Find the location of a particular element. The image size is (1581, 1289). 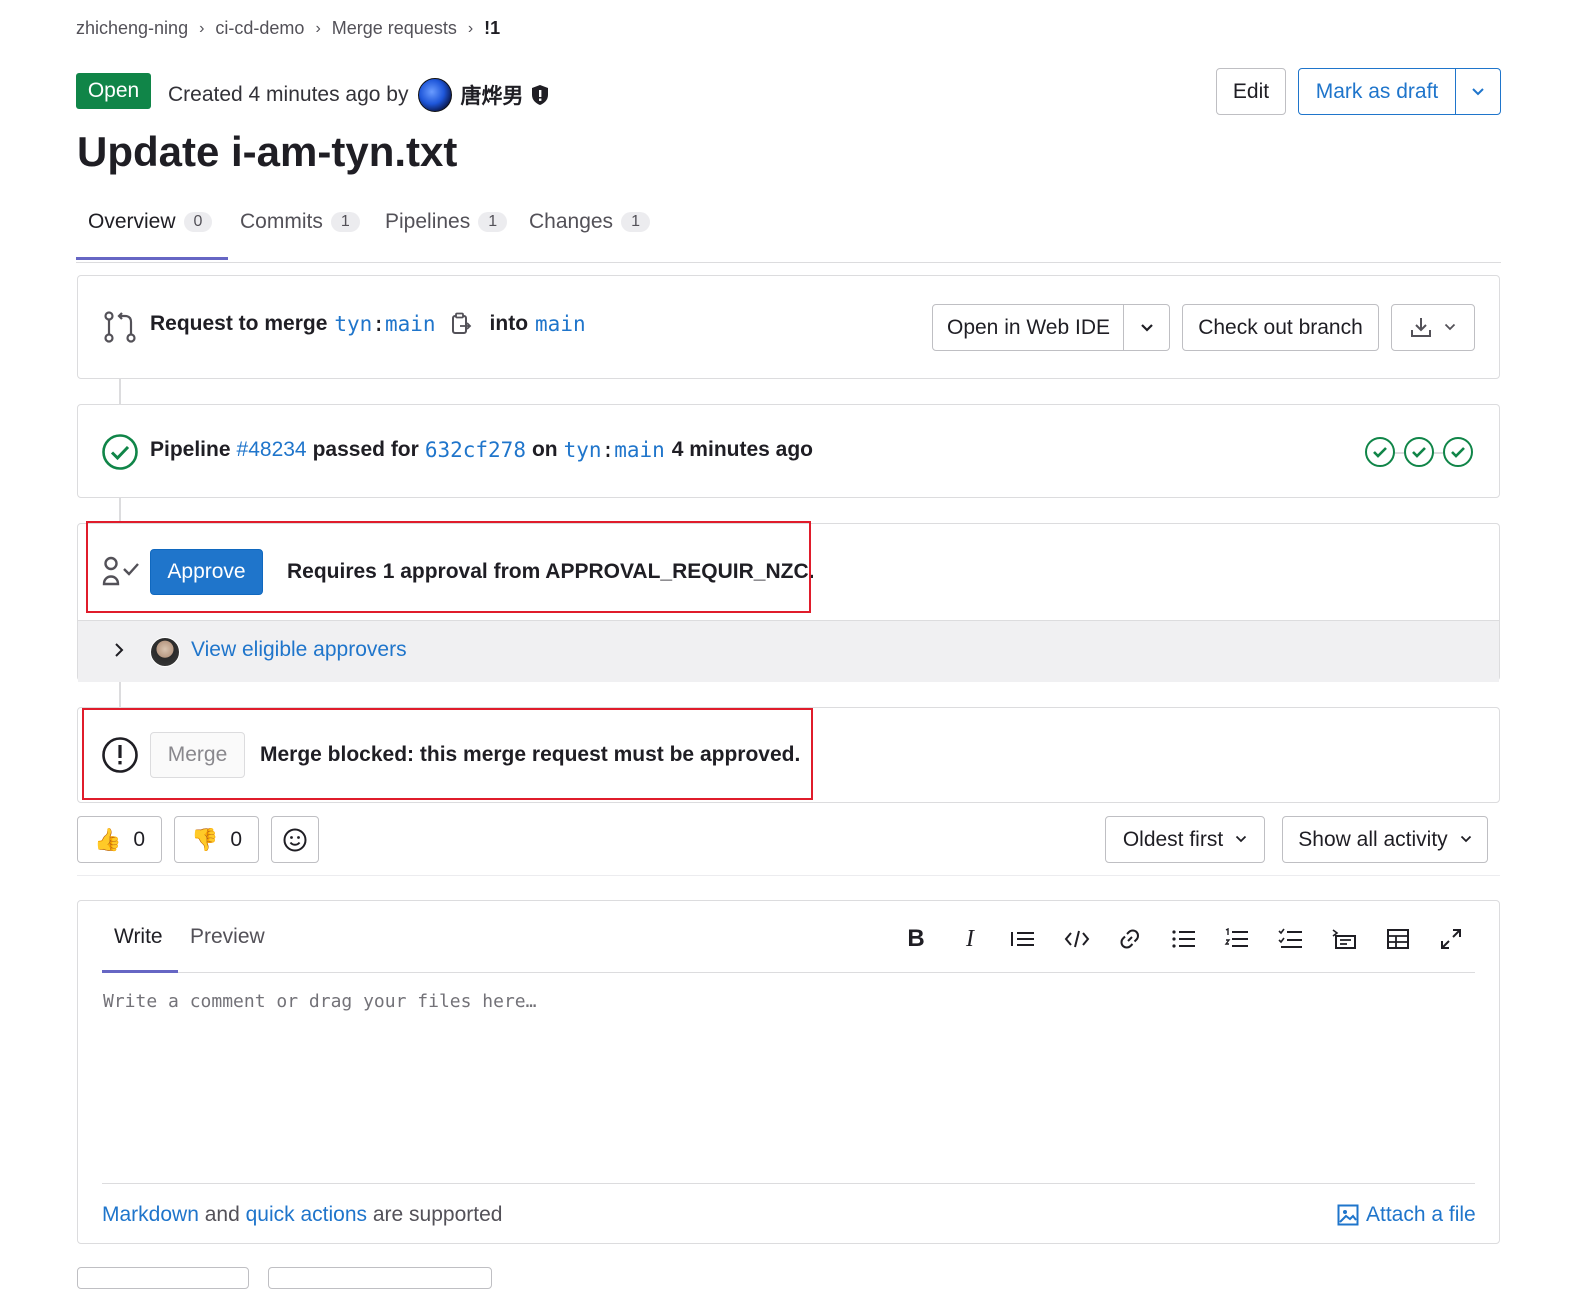

active-tab-indicator is located at coordinates (152, 258).